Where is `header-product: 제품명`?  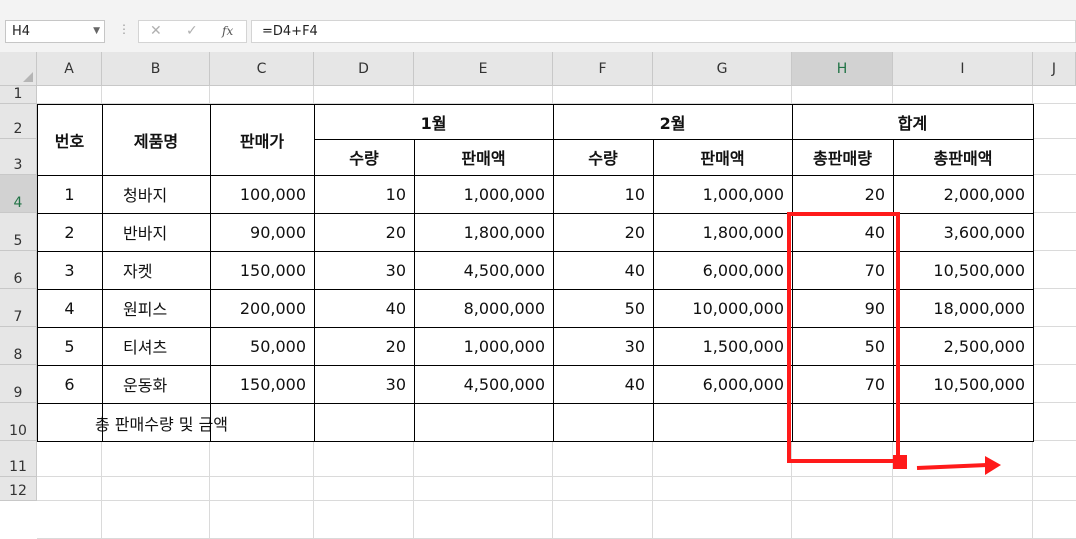
header-product: 제품명 is located at coordinates (156, 139).